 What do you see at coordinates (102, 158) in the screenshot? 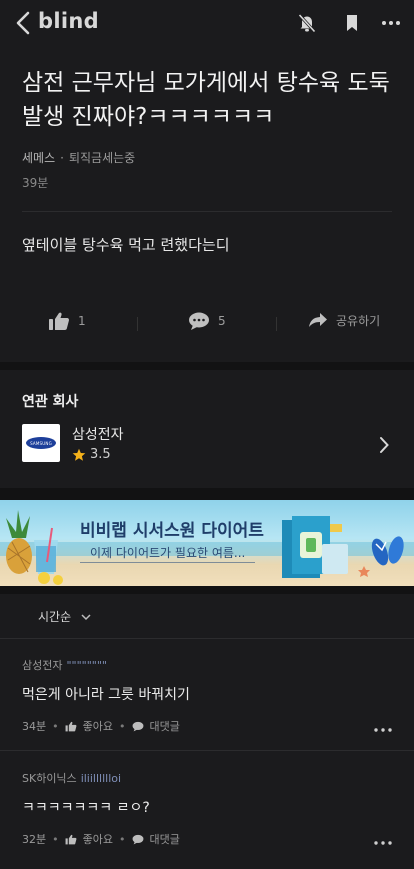
I see `author-nickname: 퇴직금세는중` at bounding box center [102, 158].